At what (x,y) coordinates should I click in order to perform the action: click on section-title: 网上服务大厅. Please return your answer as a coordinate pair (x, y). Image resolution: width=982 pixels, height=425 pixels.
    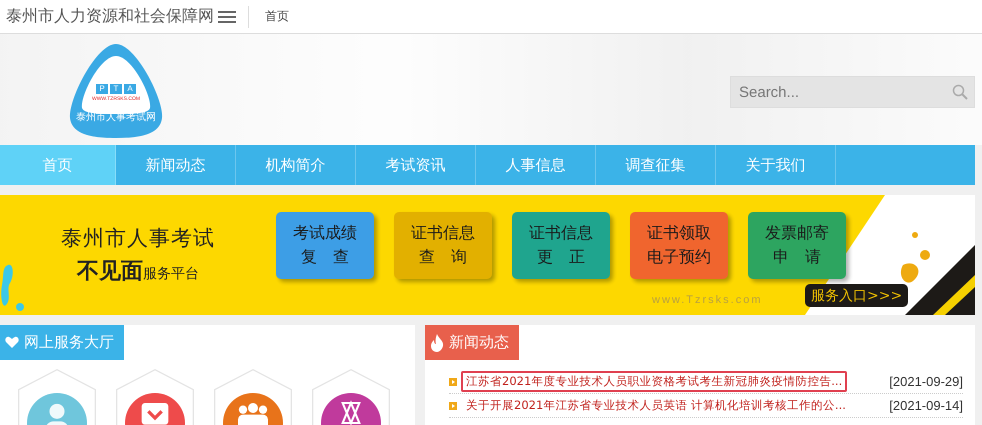
    Looking at the image, I should click on (69, 342).